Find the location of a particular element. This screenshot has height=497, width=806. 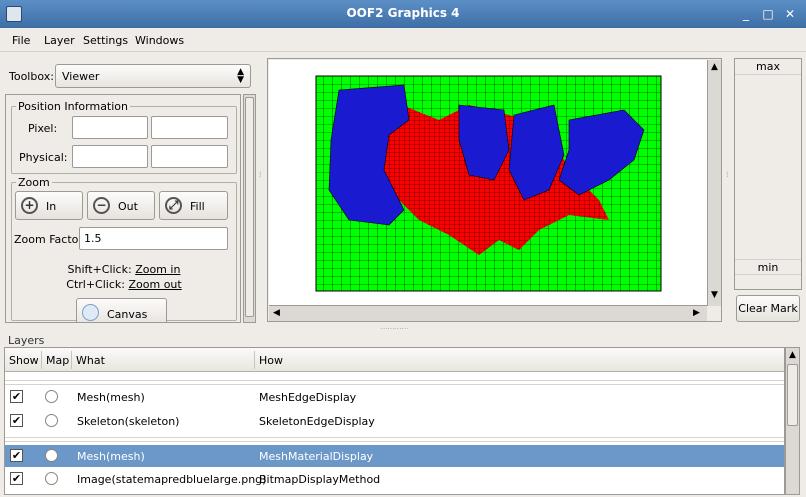

close-icon: ✕ is located at coordinates (790, 14).